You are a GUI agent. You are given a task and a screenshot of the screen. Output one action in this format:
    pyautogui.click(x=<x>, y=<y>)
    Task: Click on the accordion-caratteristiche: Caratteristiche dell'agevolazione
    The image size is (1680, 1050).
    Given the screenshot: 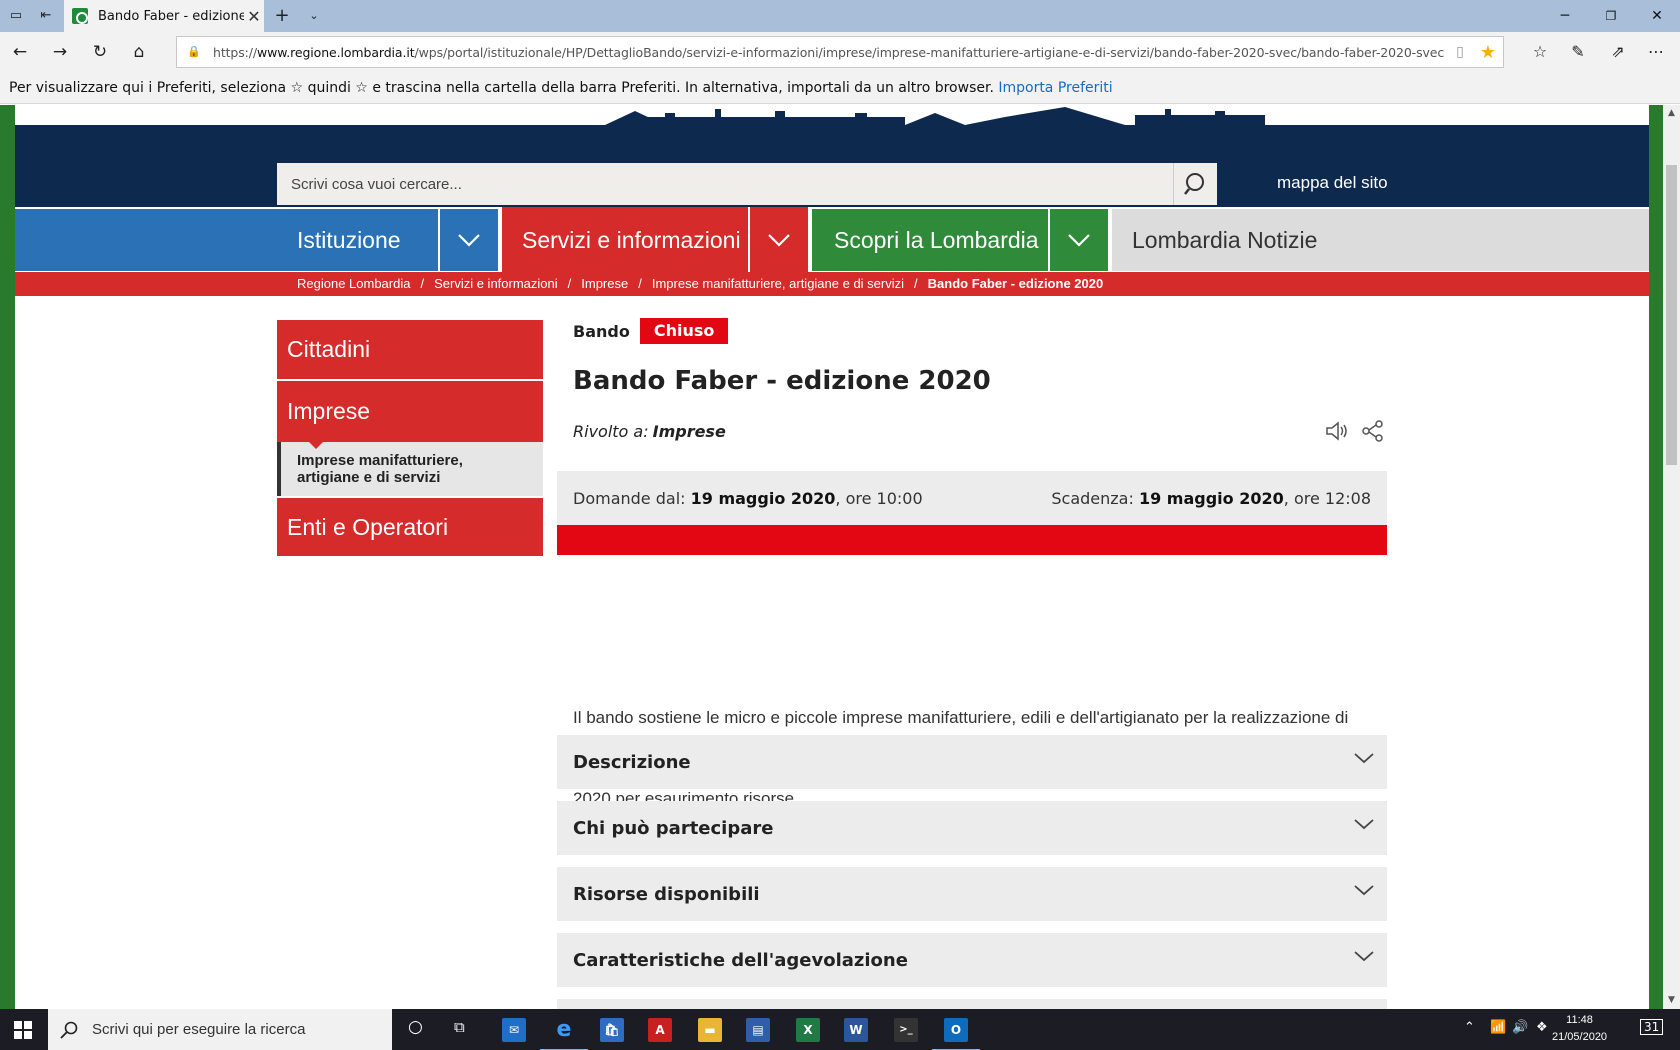 What is the action you would take?
    pyautogui.click(x=972, y=960)
    